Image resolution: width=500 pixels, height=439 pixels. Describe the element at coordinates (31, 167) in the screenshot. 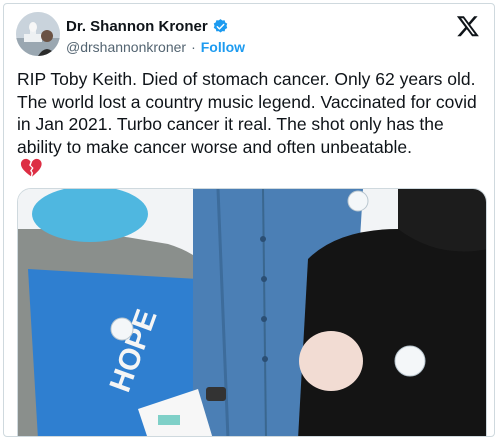

I see `broken-heart-emoji` at that location.